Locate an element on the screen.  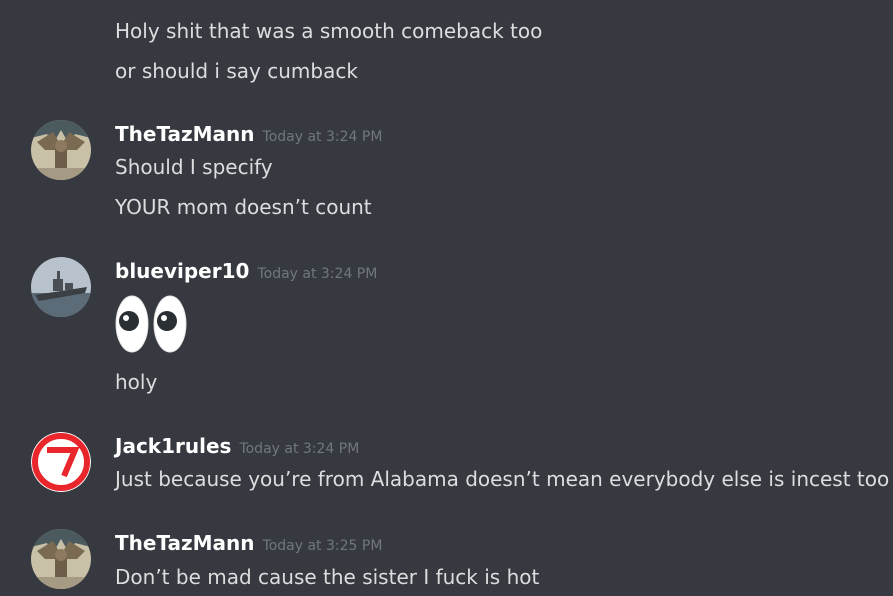
message-line: or should i say cumback is located at coordinates (236, 71).